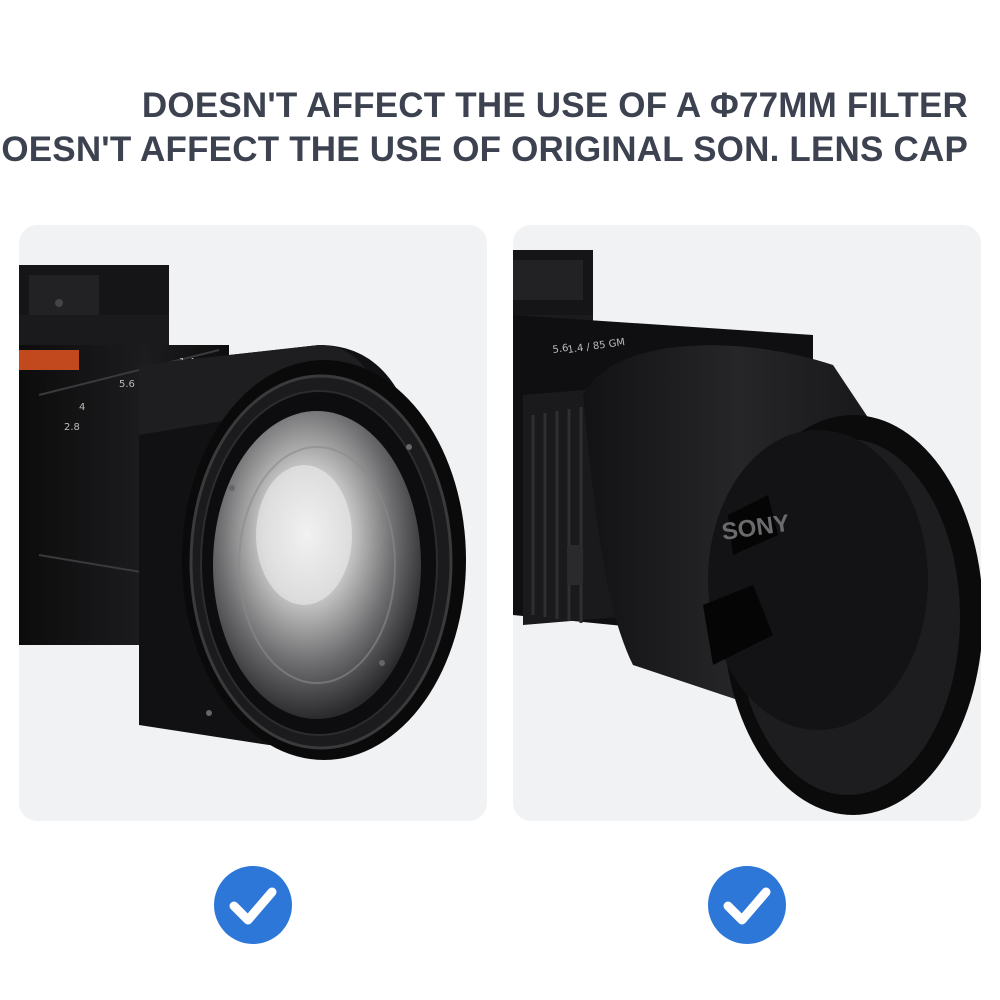 The height and width of the screenshot is (1000, 1000). What do you see at coordinates (324, 560) in the screenshot?
I see `filter-ring` at bounding box center [324, 560].